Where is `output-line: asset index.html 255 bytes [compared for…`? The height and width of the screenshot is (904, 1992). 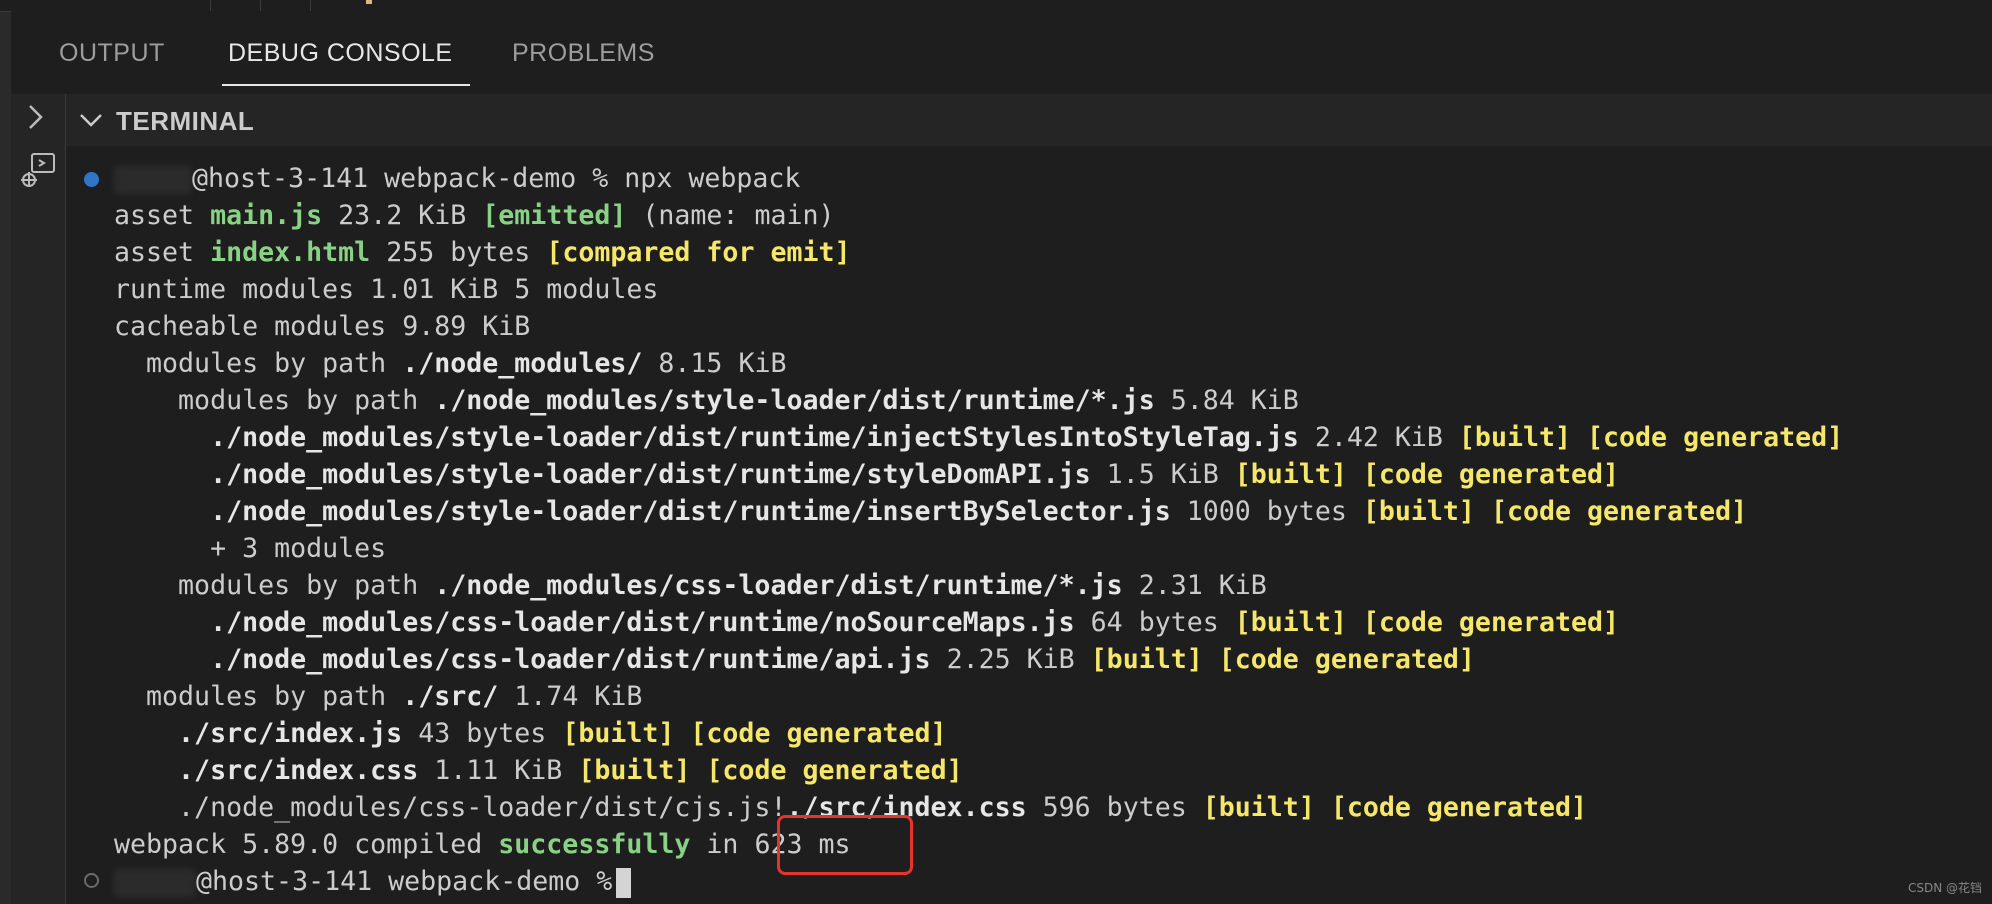 output-line: asset index.html 255 bytes [compared for… is located at coordinates (482, 252).